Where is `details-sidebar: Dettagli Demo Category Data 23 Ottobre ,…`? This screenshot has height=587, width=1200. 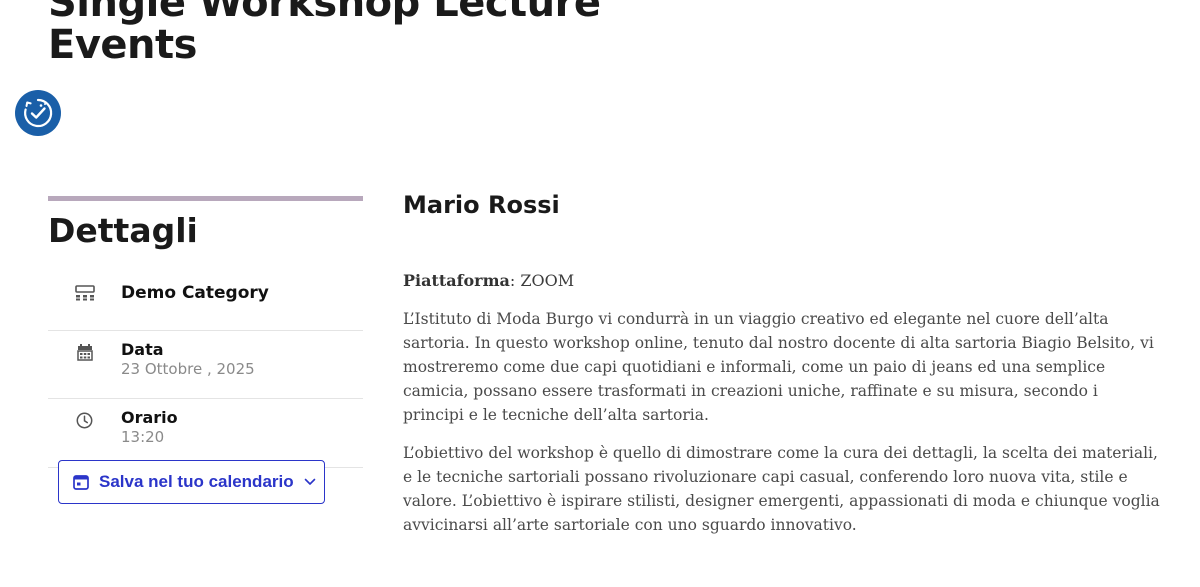 details-sidebar: Dettagli Demo Category Data 23 Ottobre ,… is located at coordinates (205, 350).